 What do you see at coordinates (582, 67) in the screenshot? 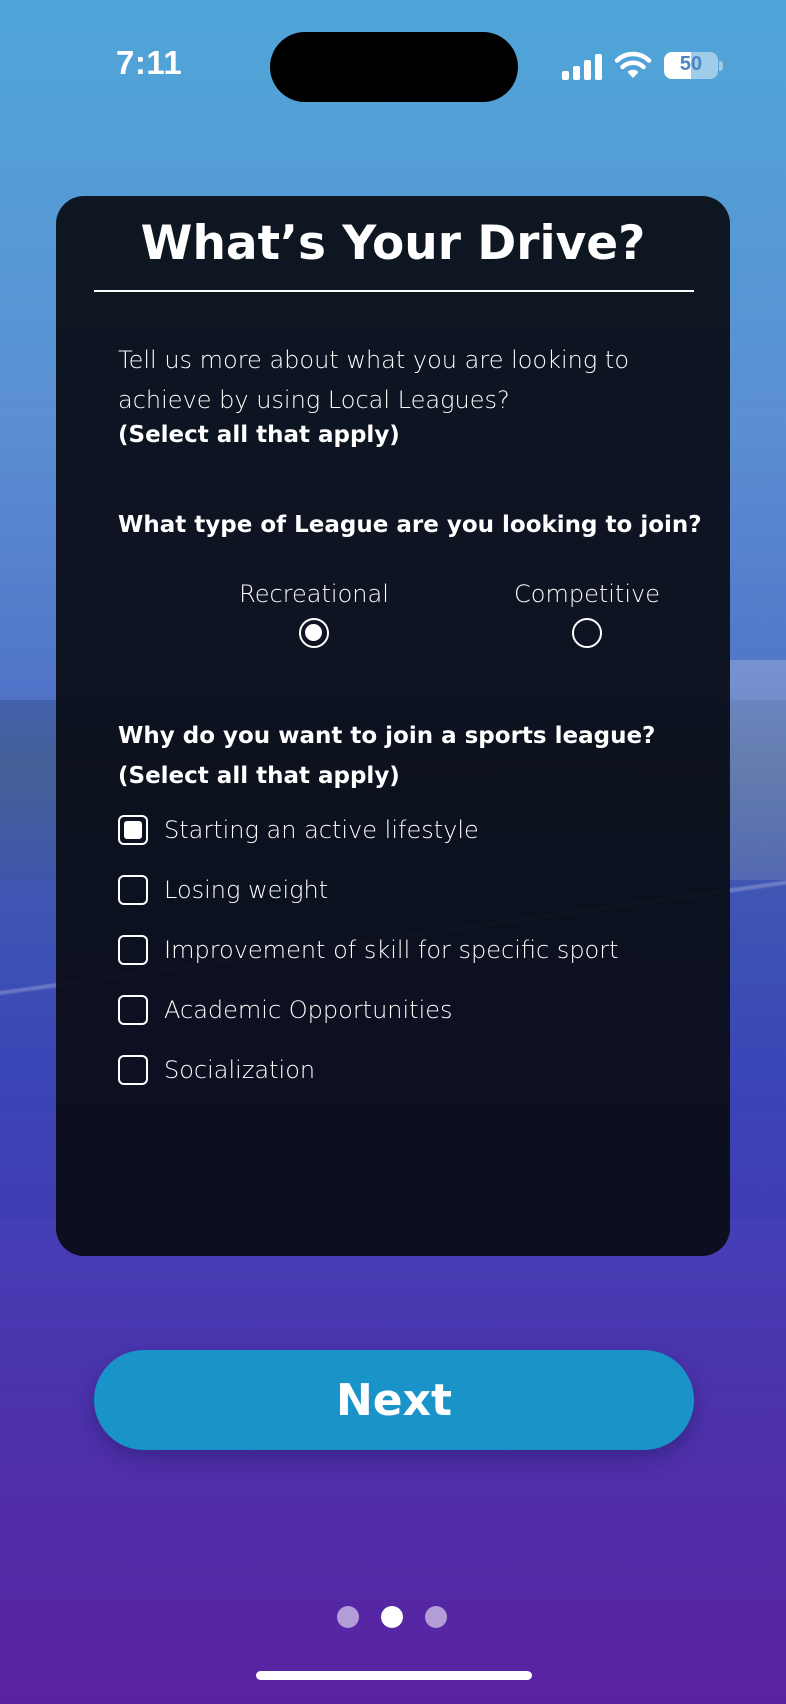
I see `signal-icon` at bounding box center [582, 67].